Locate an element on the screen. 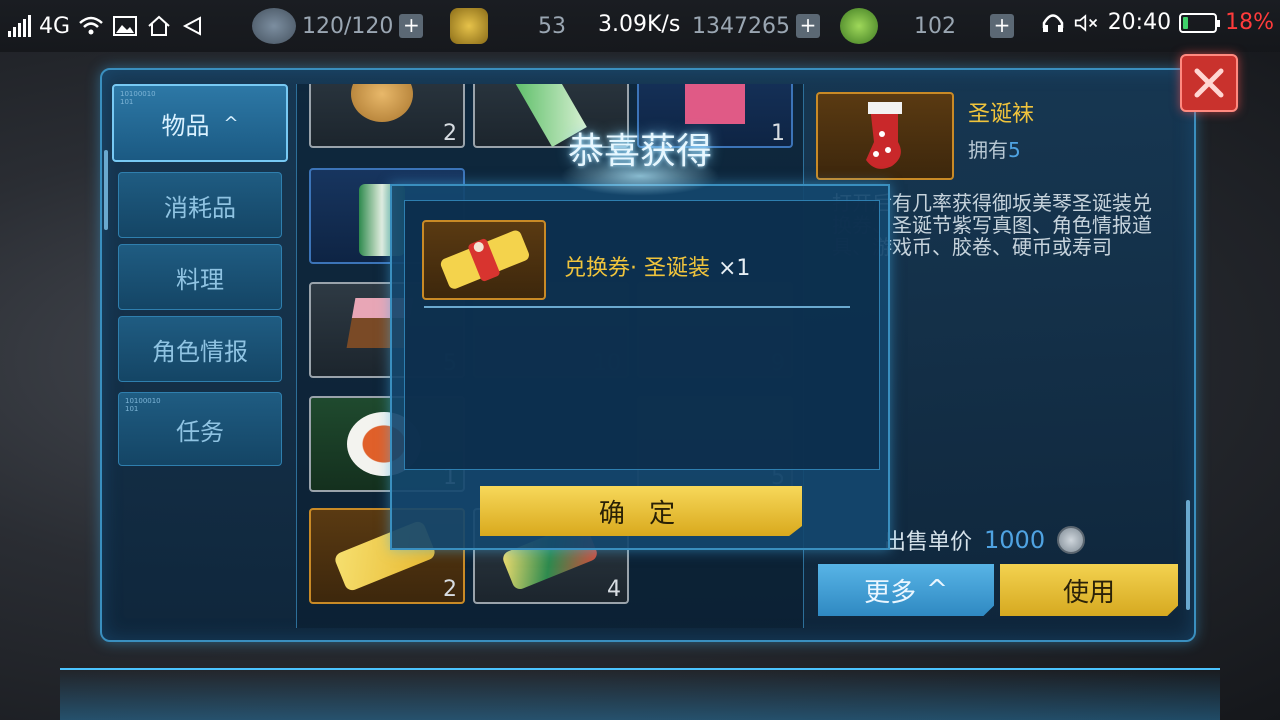 The width and height of the screenshot is (1280, 720). confirm-button: 确 定 is located at coordinates (641, 511).